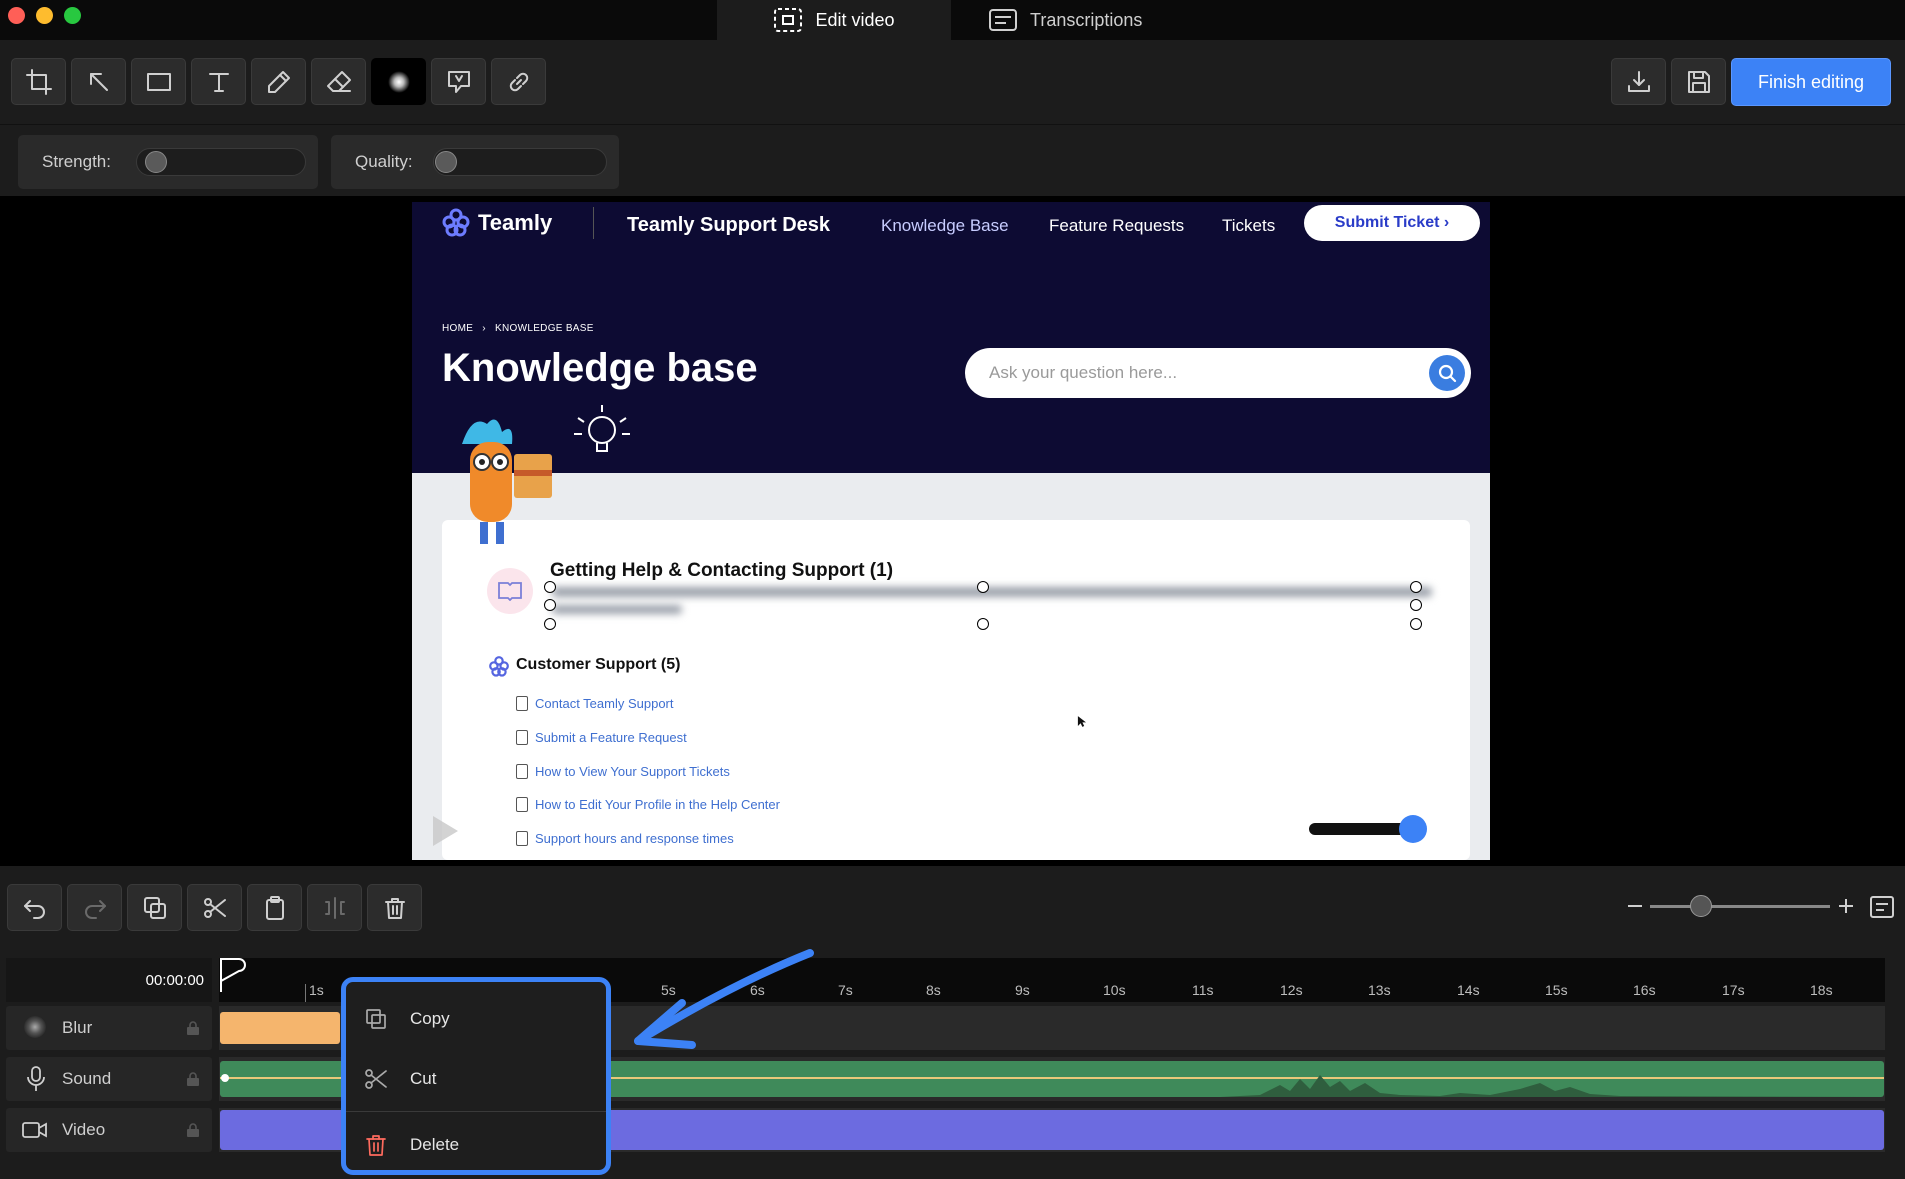  I want to click on blur-resize-handle-top-left, so click(550, 587).